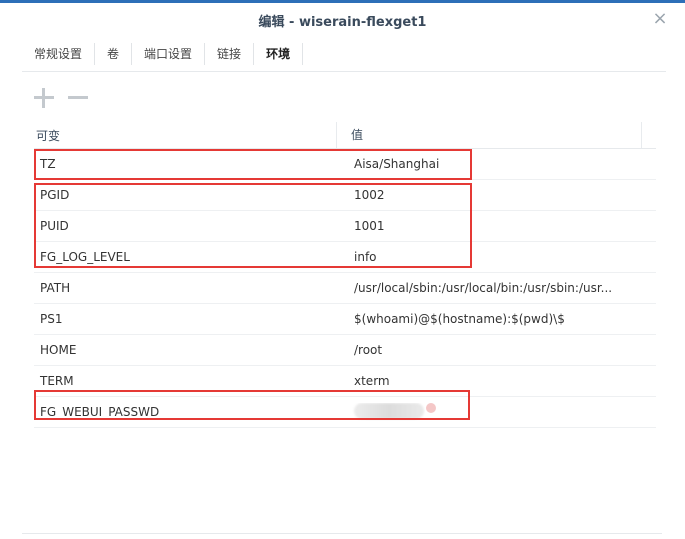 The height and width of the screenshot is (539, 685). I want to click on tab-volume: 卷, so click(114, 54).